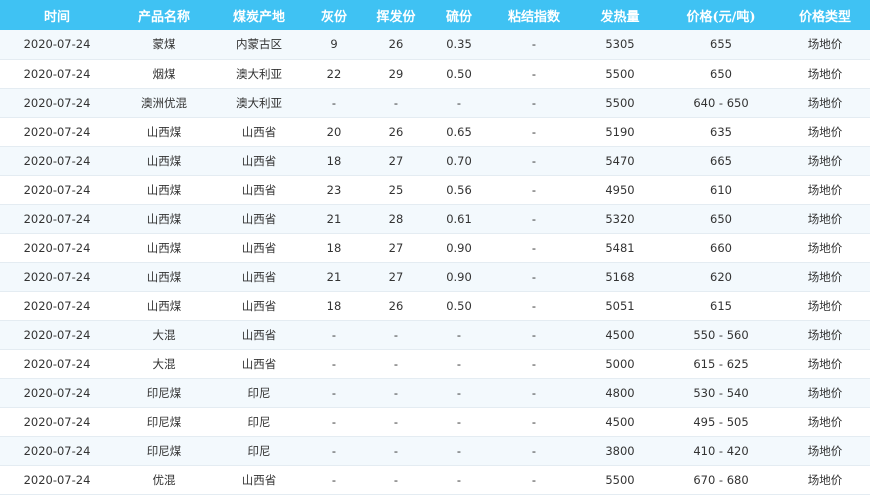  What do you see at coordinates (435, 451) in the screenshot?
I see `table-row: 2020-07-24 印尼煤 印尼 - - - -3800 410 - 420 场地价` at bounding box center [435, 451].